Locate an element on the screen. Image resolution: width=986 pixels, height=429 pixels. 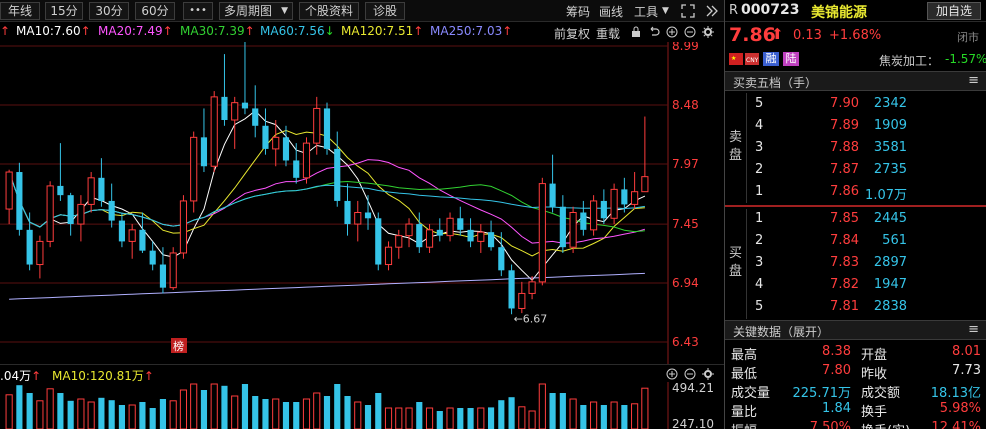
tools-button: 工具 is located at coordinates (646, 11).